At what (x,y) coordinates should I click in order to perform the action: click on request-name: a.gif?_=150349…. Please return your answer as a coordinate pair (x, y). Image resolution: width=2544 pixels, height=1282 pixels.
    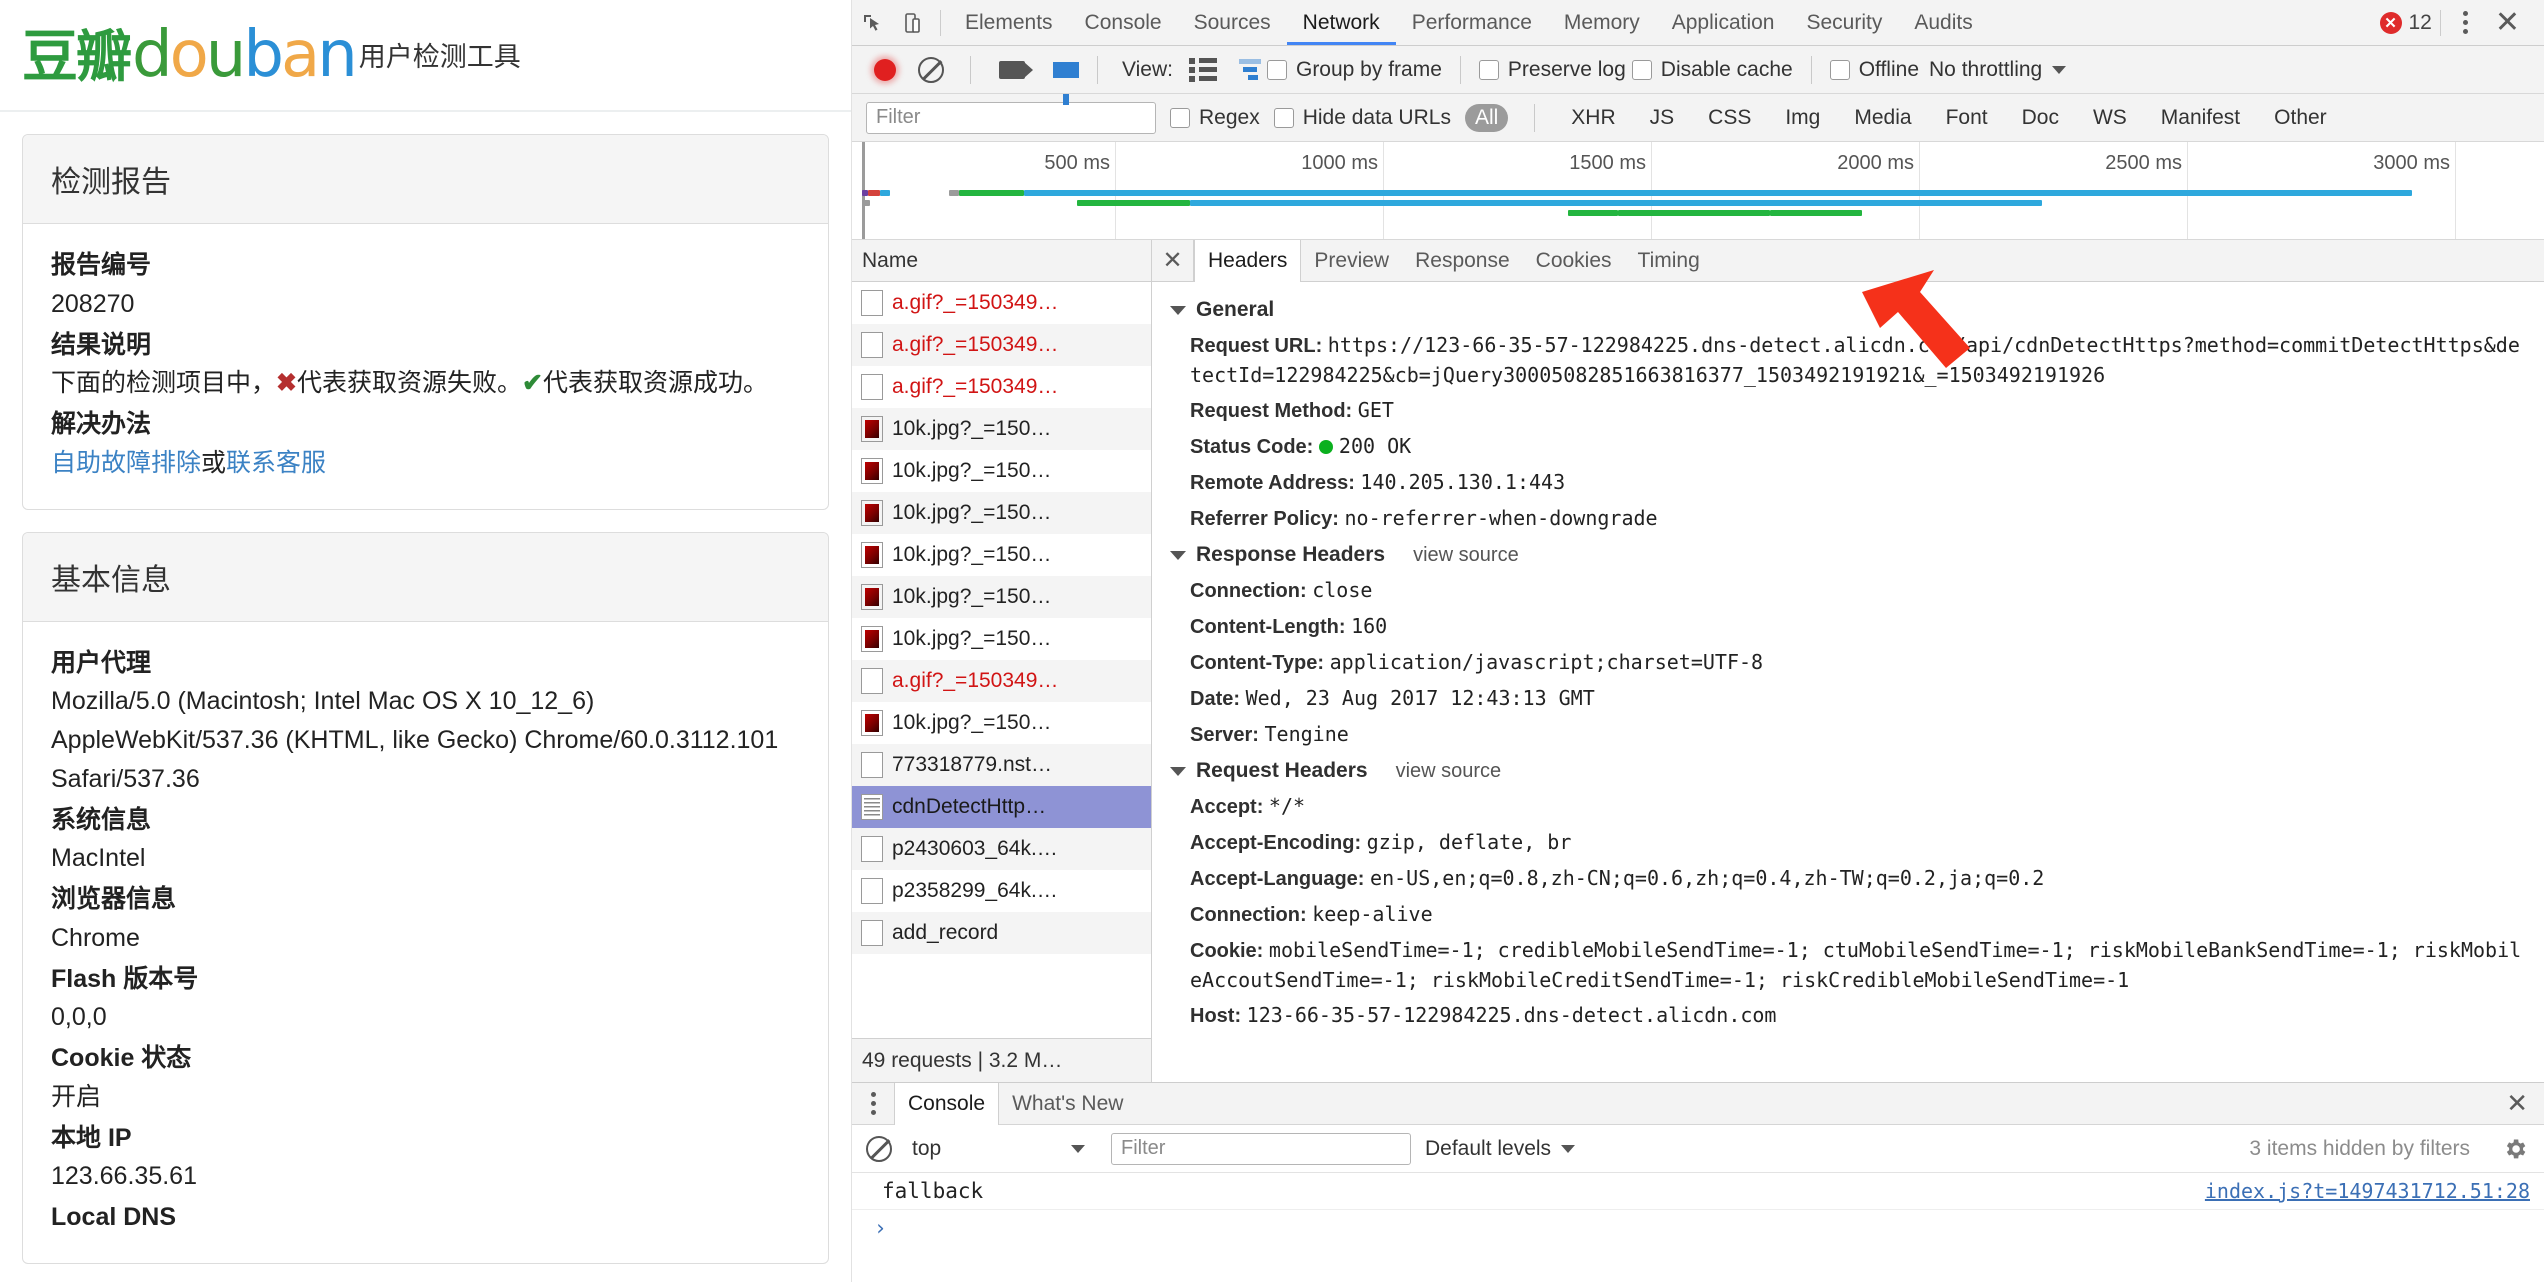
    Looking at the image, I should click on (975, 680).